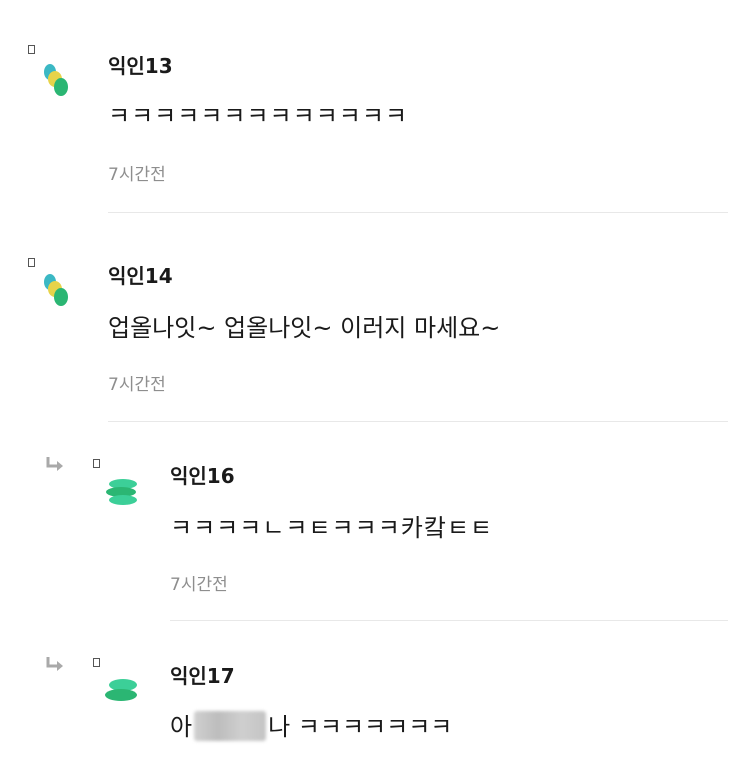 The height and width of the screenshot is (774, 750). Describe the element at coordinates (202, 474) in the screenshot. I see `comment-author: 익인16` at that location.